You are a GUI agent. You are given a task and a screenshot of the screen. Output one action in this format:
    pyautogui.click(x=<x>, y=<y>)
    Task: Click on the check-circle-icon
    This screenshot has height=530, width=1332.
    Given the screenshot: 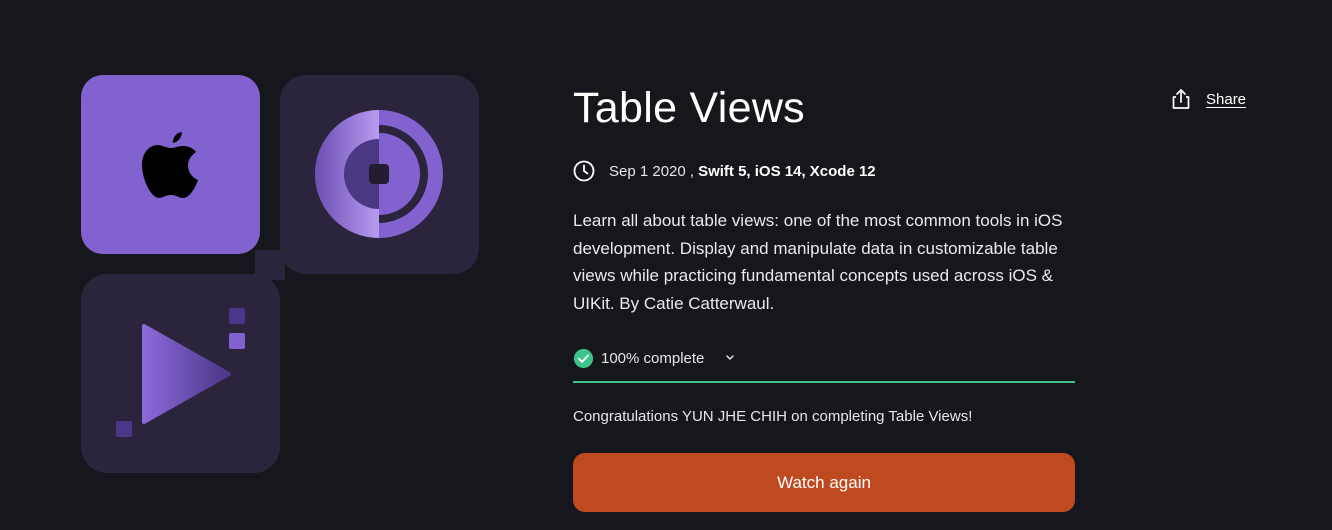 What is the action you would take?
    pyautogui.click(x=583, y=358)
    